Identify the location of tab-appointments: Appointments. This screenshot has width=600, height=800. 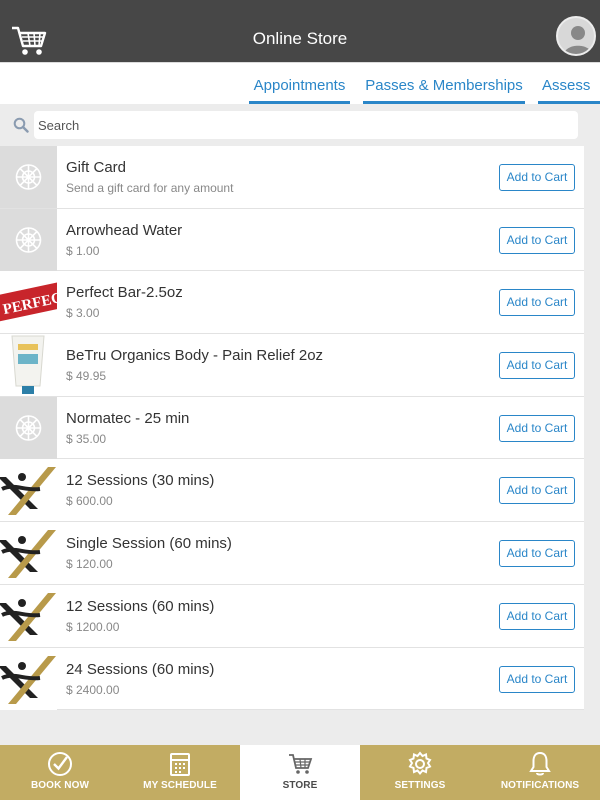
(299, 90).